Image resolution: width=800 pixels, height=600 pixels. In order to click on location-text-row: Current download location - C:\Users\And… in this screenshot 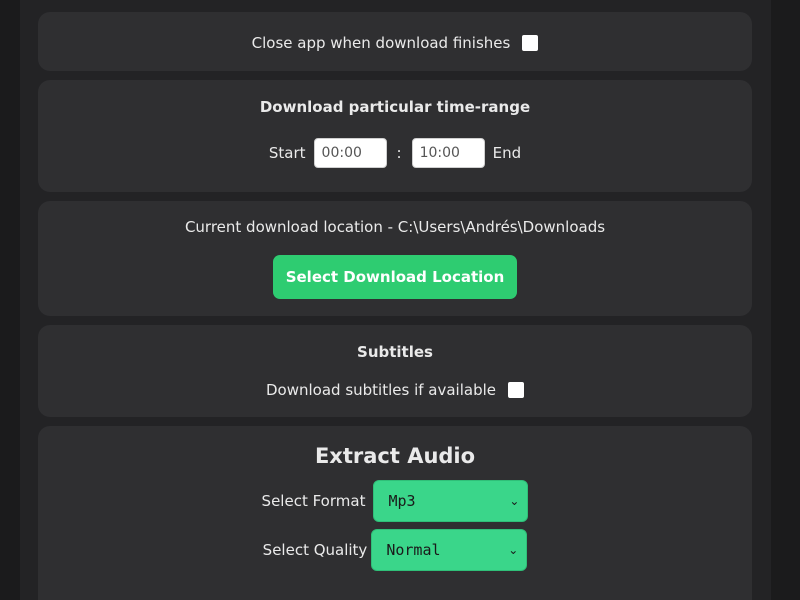, I will do `click(395, 227)`.